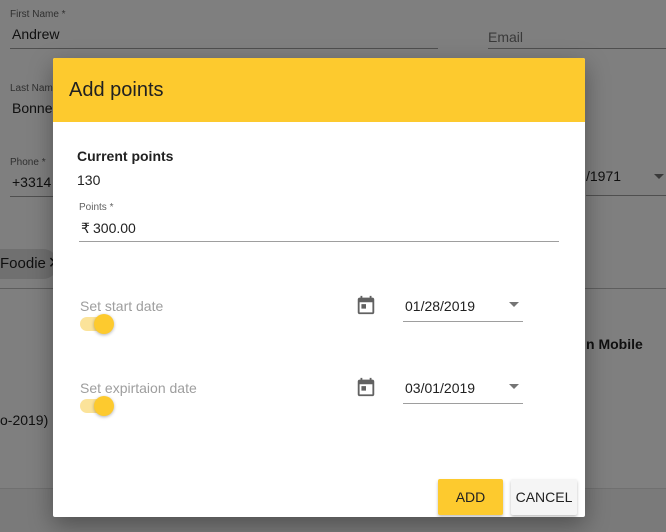 This screenshot has width=666, height=532. I want to click on start-date-toggle, so click(97, 324).